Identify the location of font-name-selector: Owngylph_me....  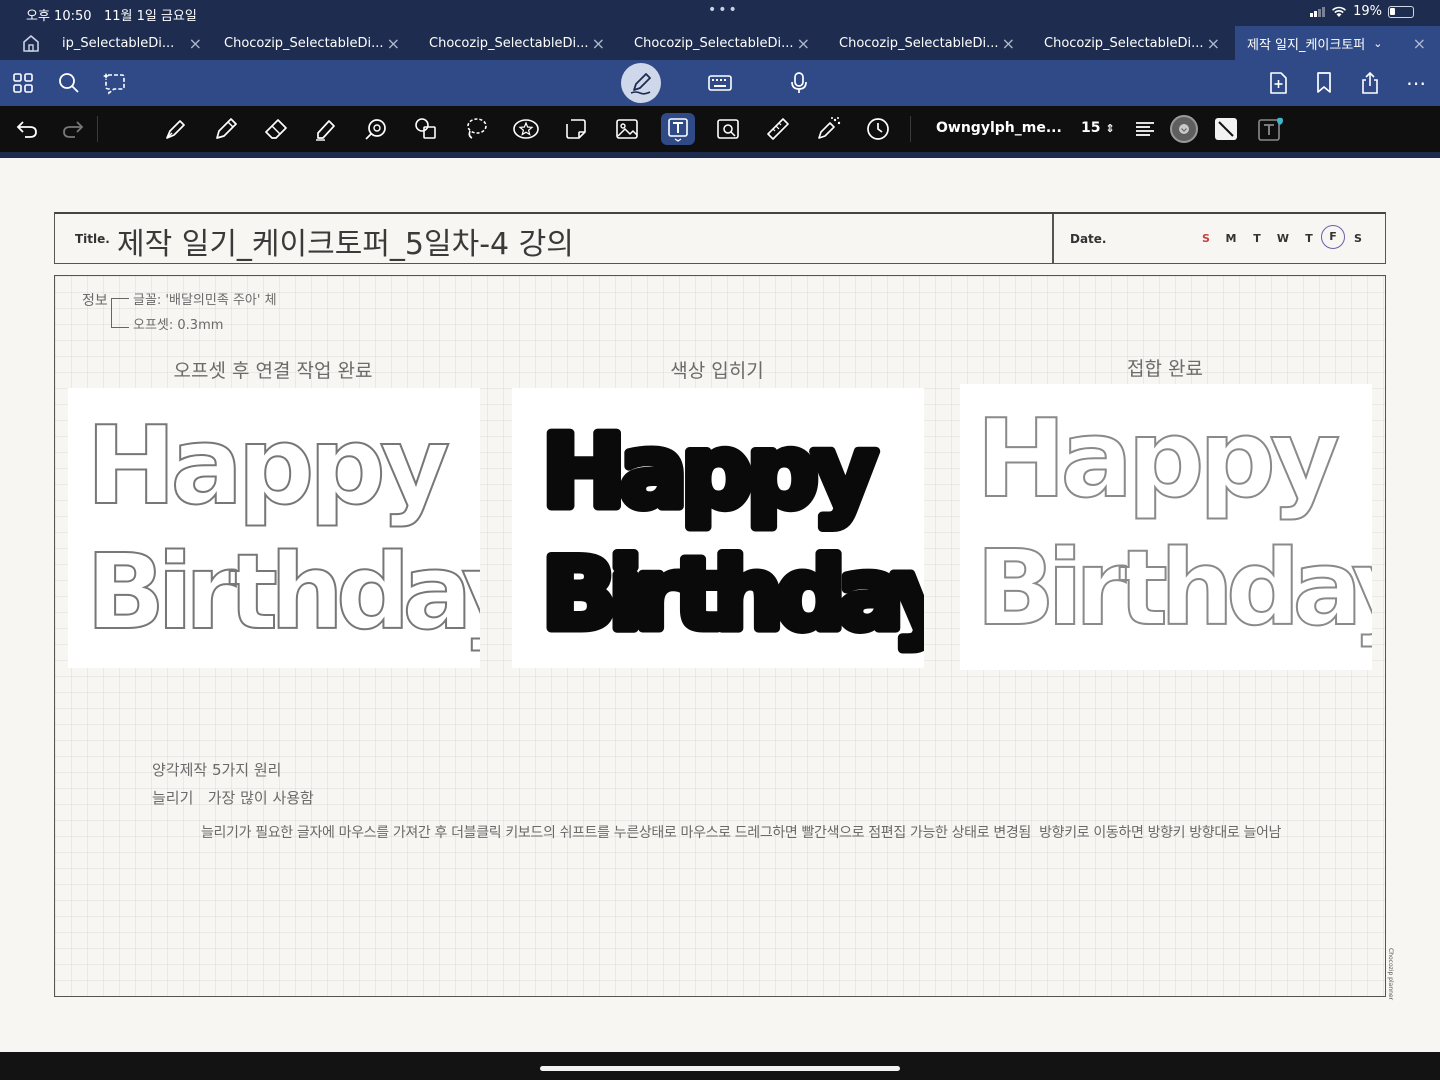
(999, 128).